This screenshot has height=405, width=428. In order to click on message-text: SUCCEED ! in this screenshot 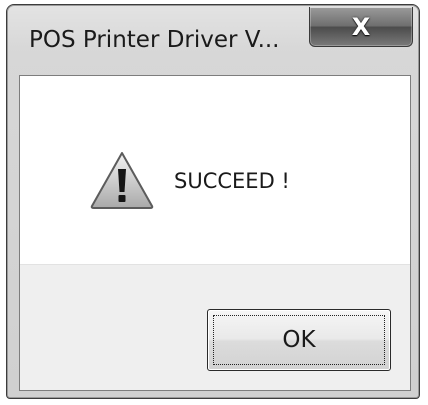, I will do `click(232, 181)`.